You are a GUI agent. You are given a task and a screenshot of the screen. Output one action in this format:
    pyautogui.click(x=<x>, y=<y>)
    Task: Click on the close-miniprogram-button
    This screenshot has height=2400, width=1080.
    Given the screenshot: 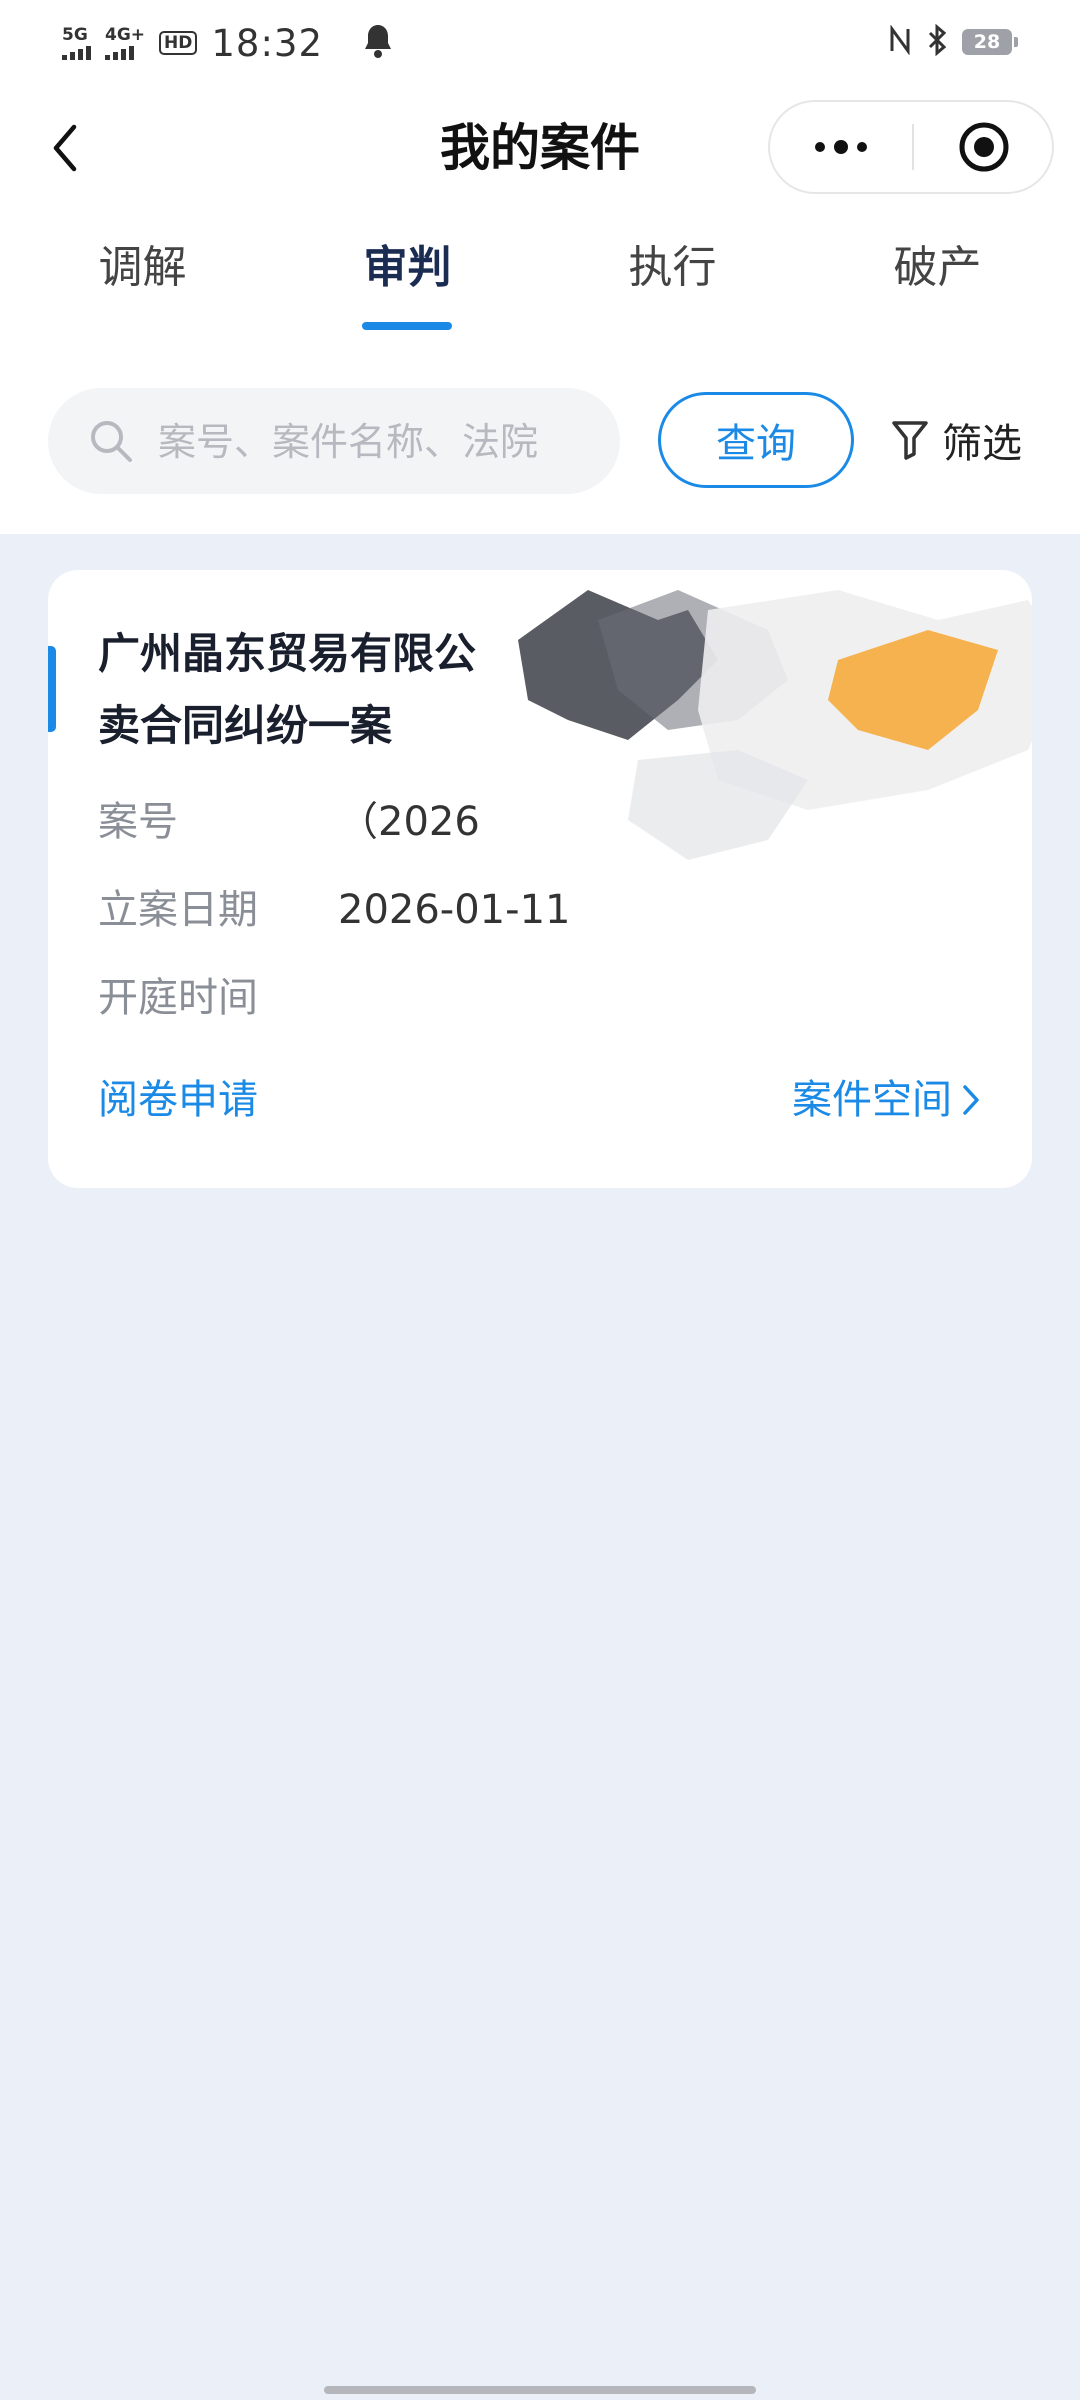 What is the action you would take?
    pyautogui.click(x=984, y=147)
    